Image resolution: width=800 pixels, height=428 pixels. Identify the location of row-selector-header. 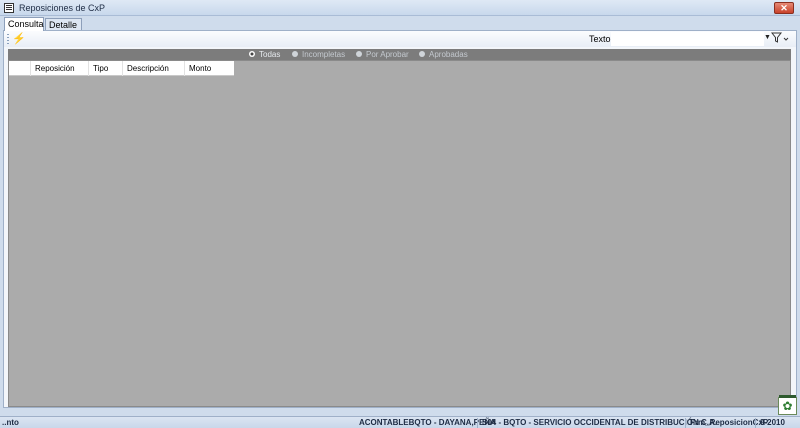
(20, 68).